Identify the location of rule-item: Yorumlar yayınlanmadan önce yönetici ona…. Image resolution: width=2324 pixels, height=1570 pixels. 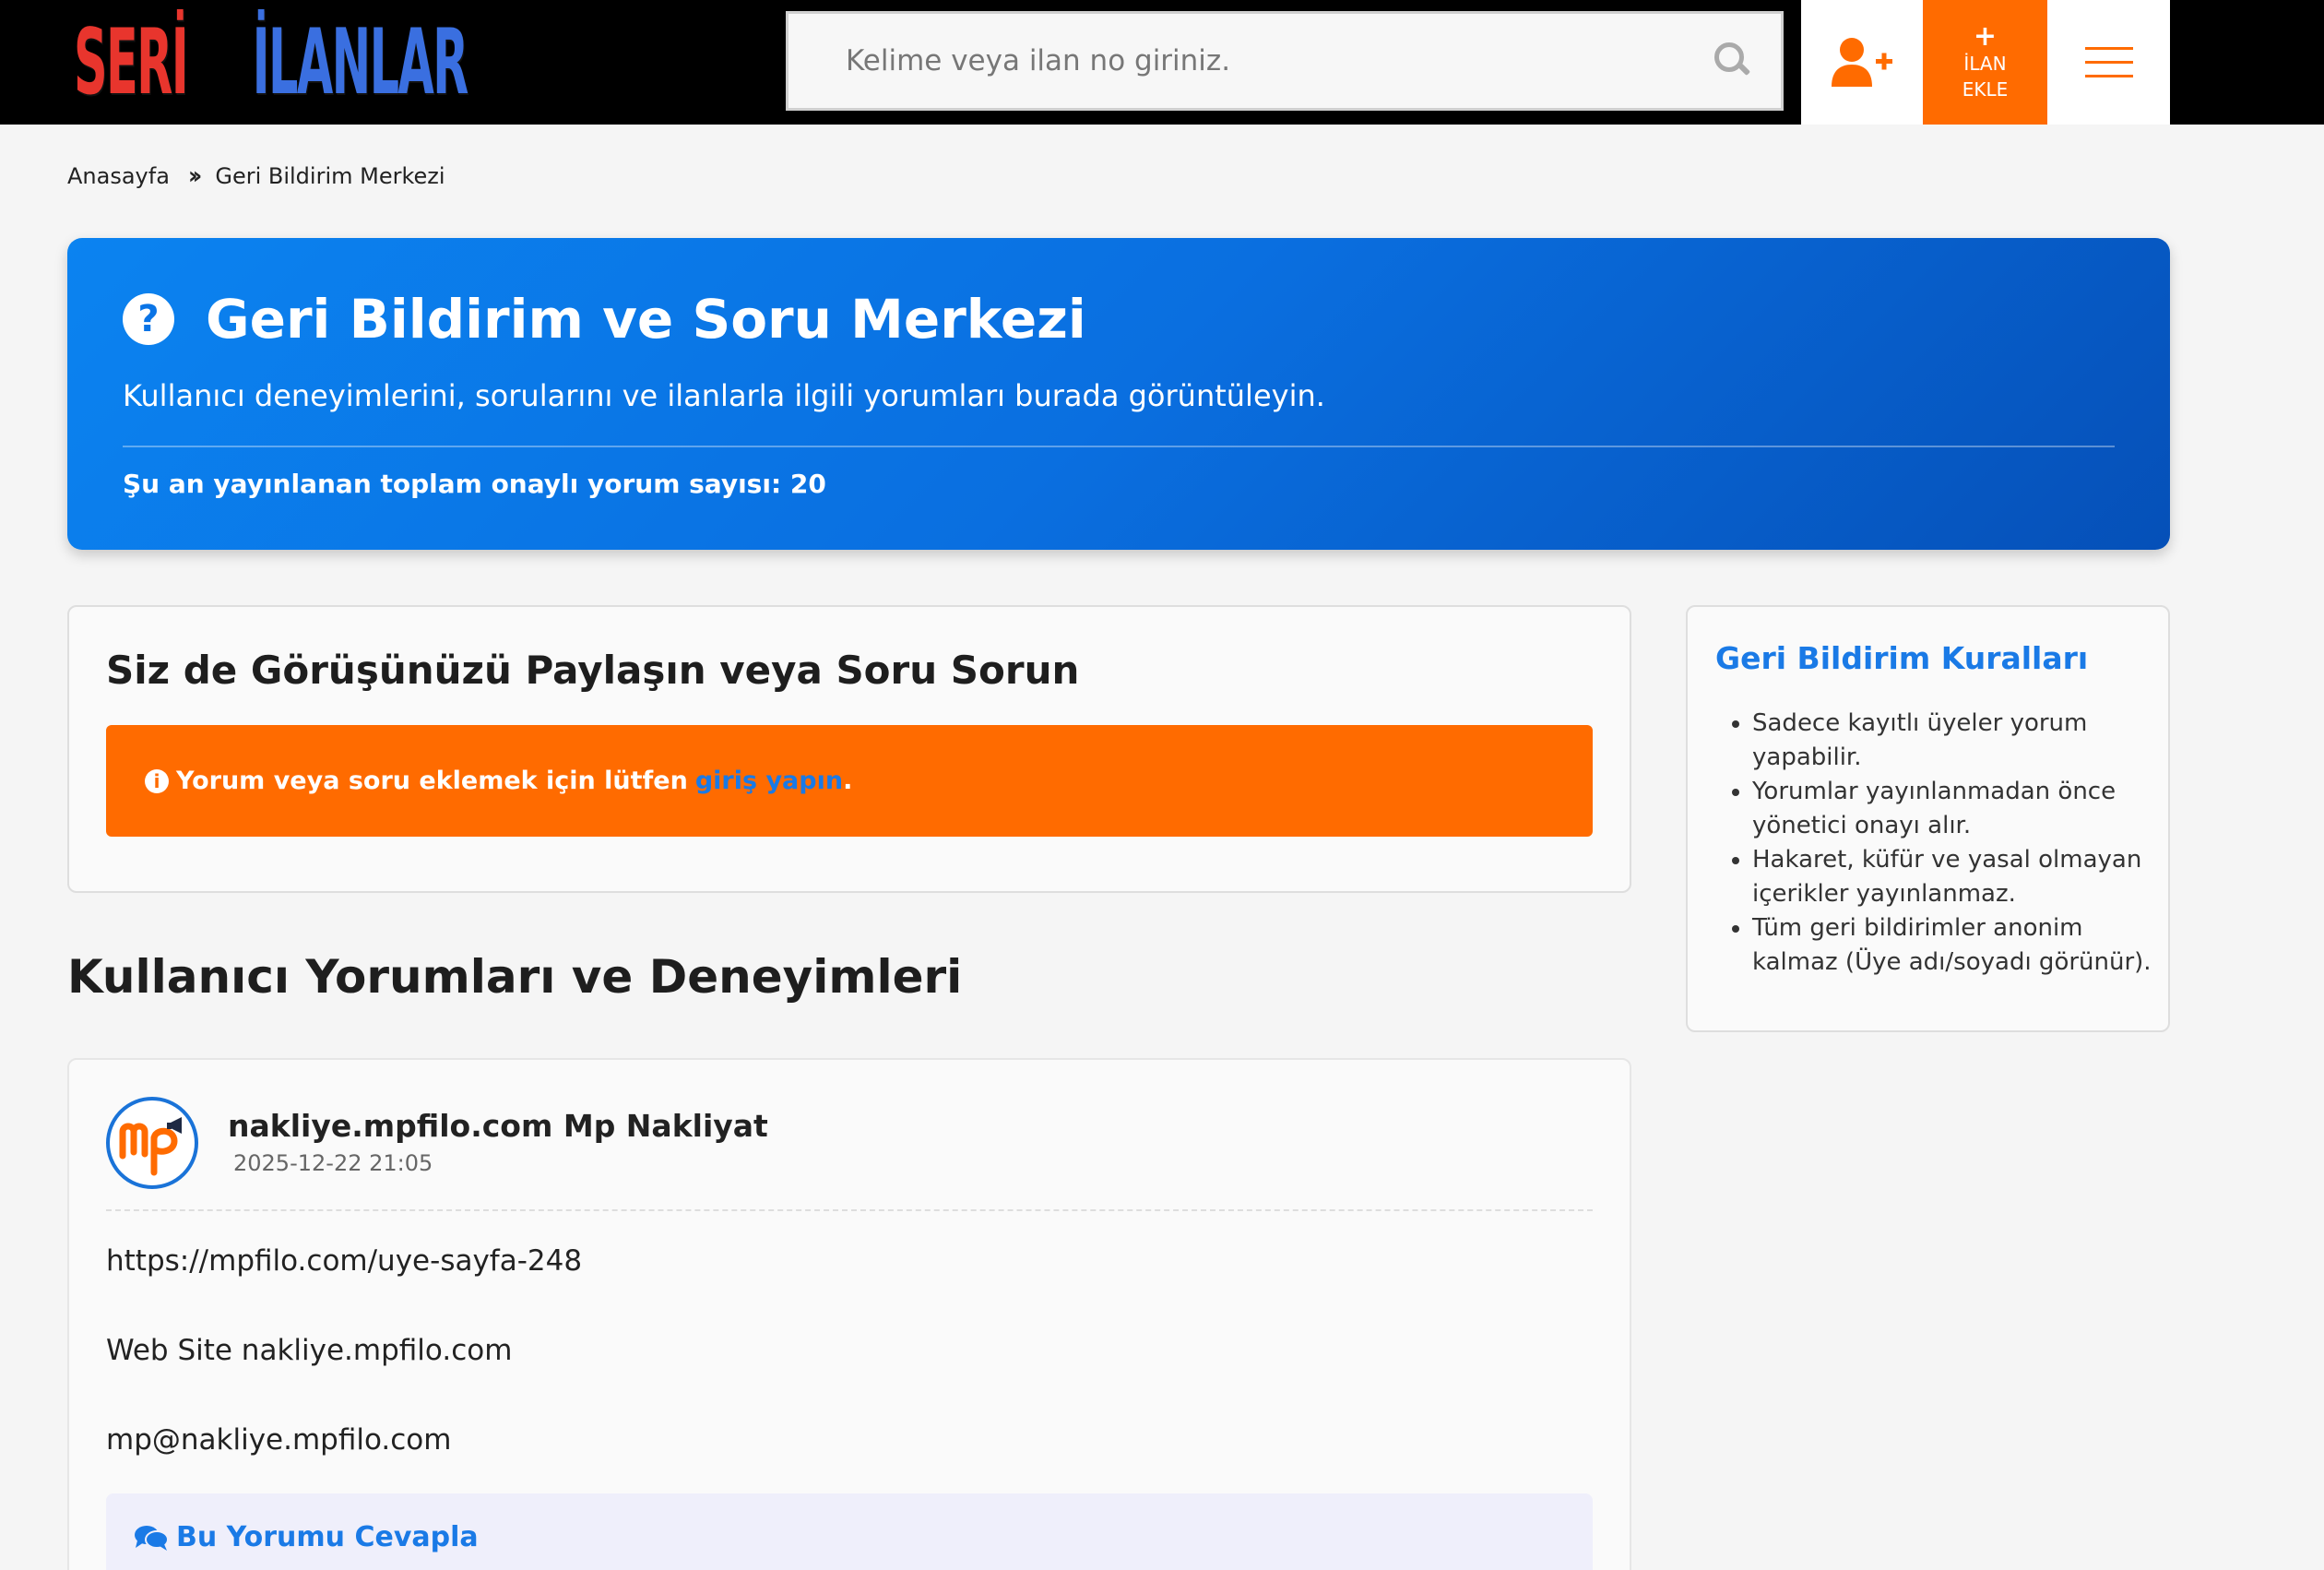
(1955, 809).